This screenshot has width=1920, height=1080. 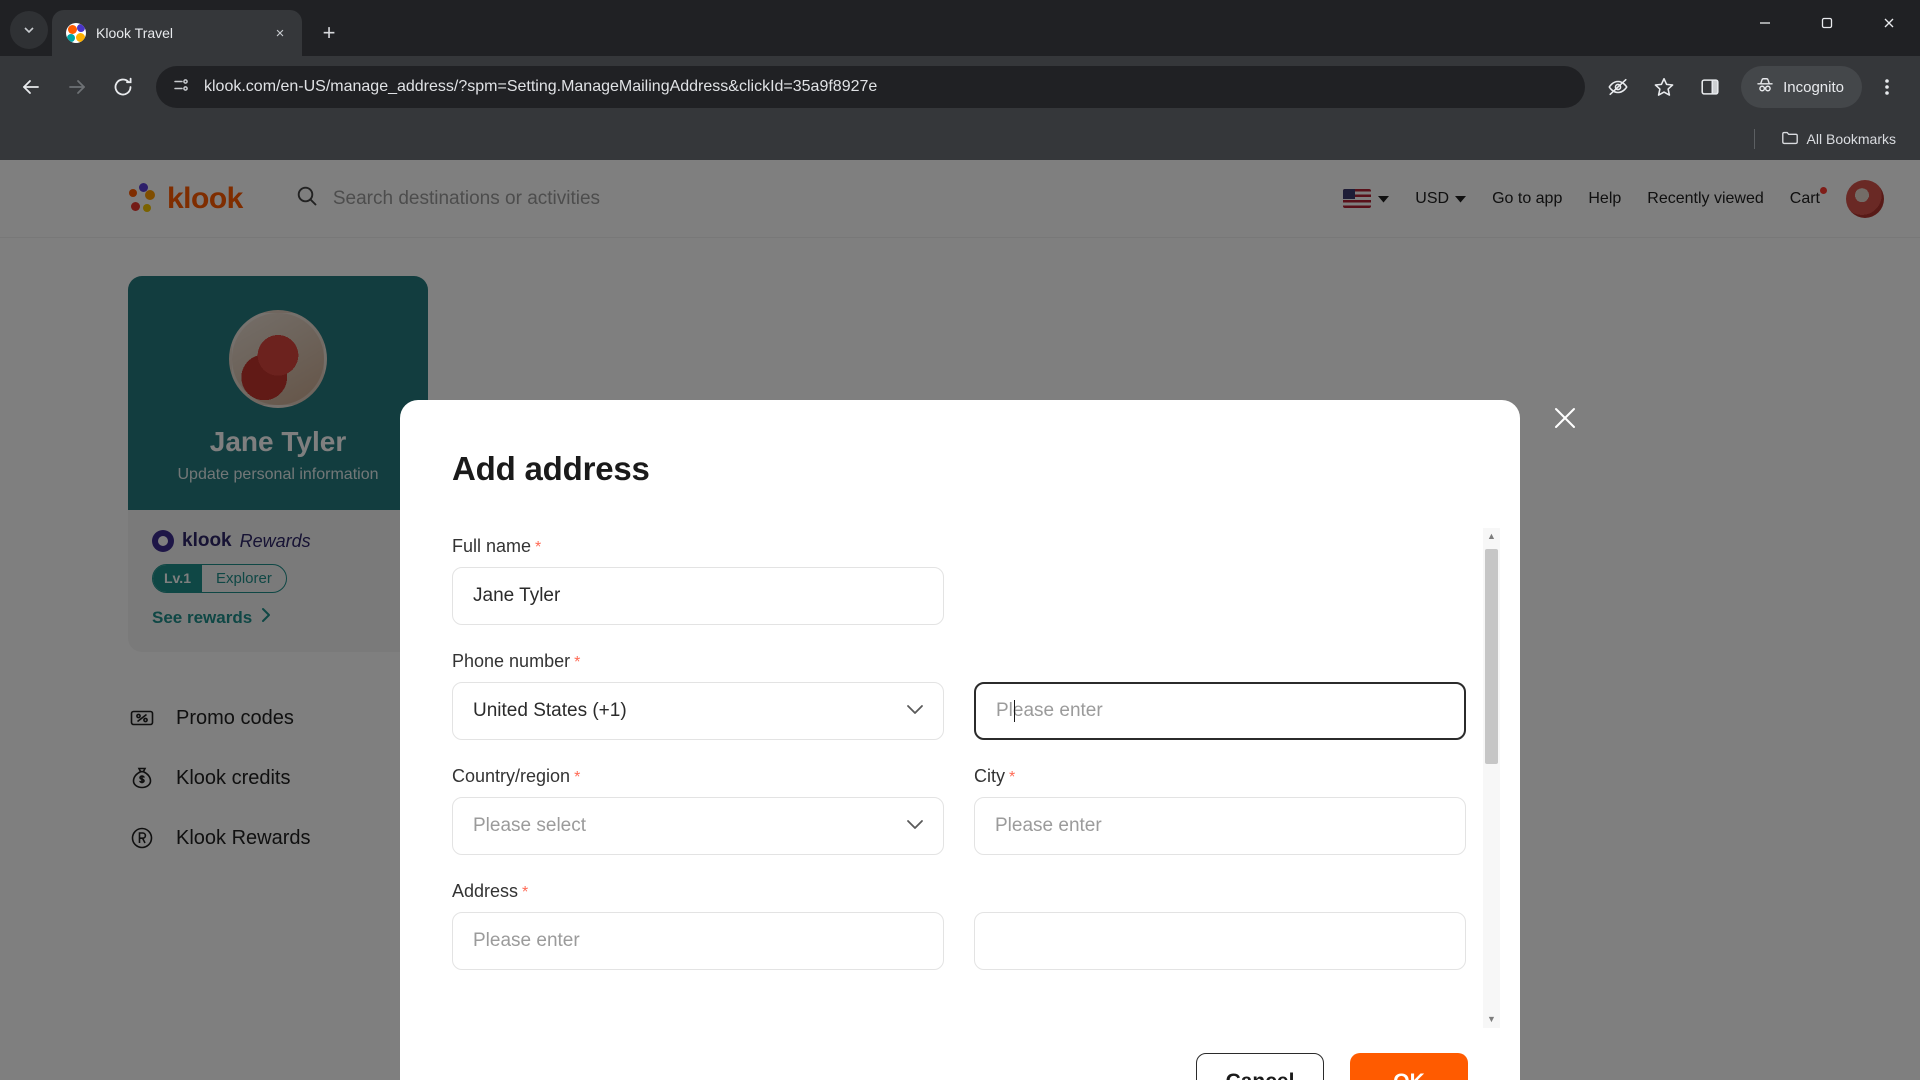 I want to click on field-label: Address *, so click(x=698, y=891).